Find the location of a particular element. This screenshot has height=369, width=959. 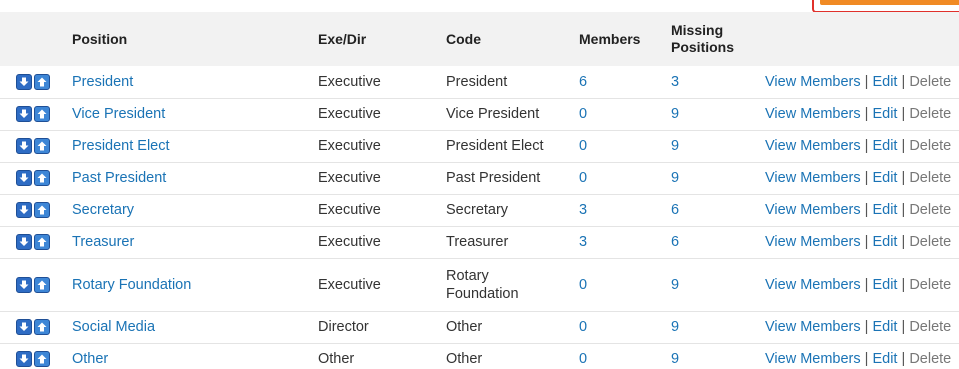

header-members: Members is located at coordinates (610, 38).